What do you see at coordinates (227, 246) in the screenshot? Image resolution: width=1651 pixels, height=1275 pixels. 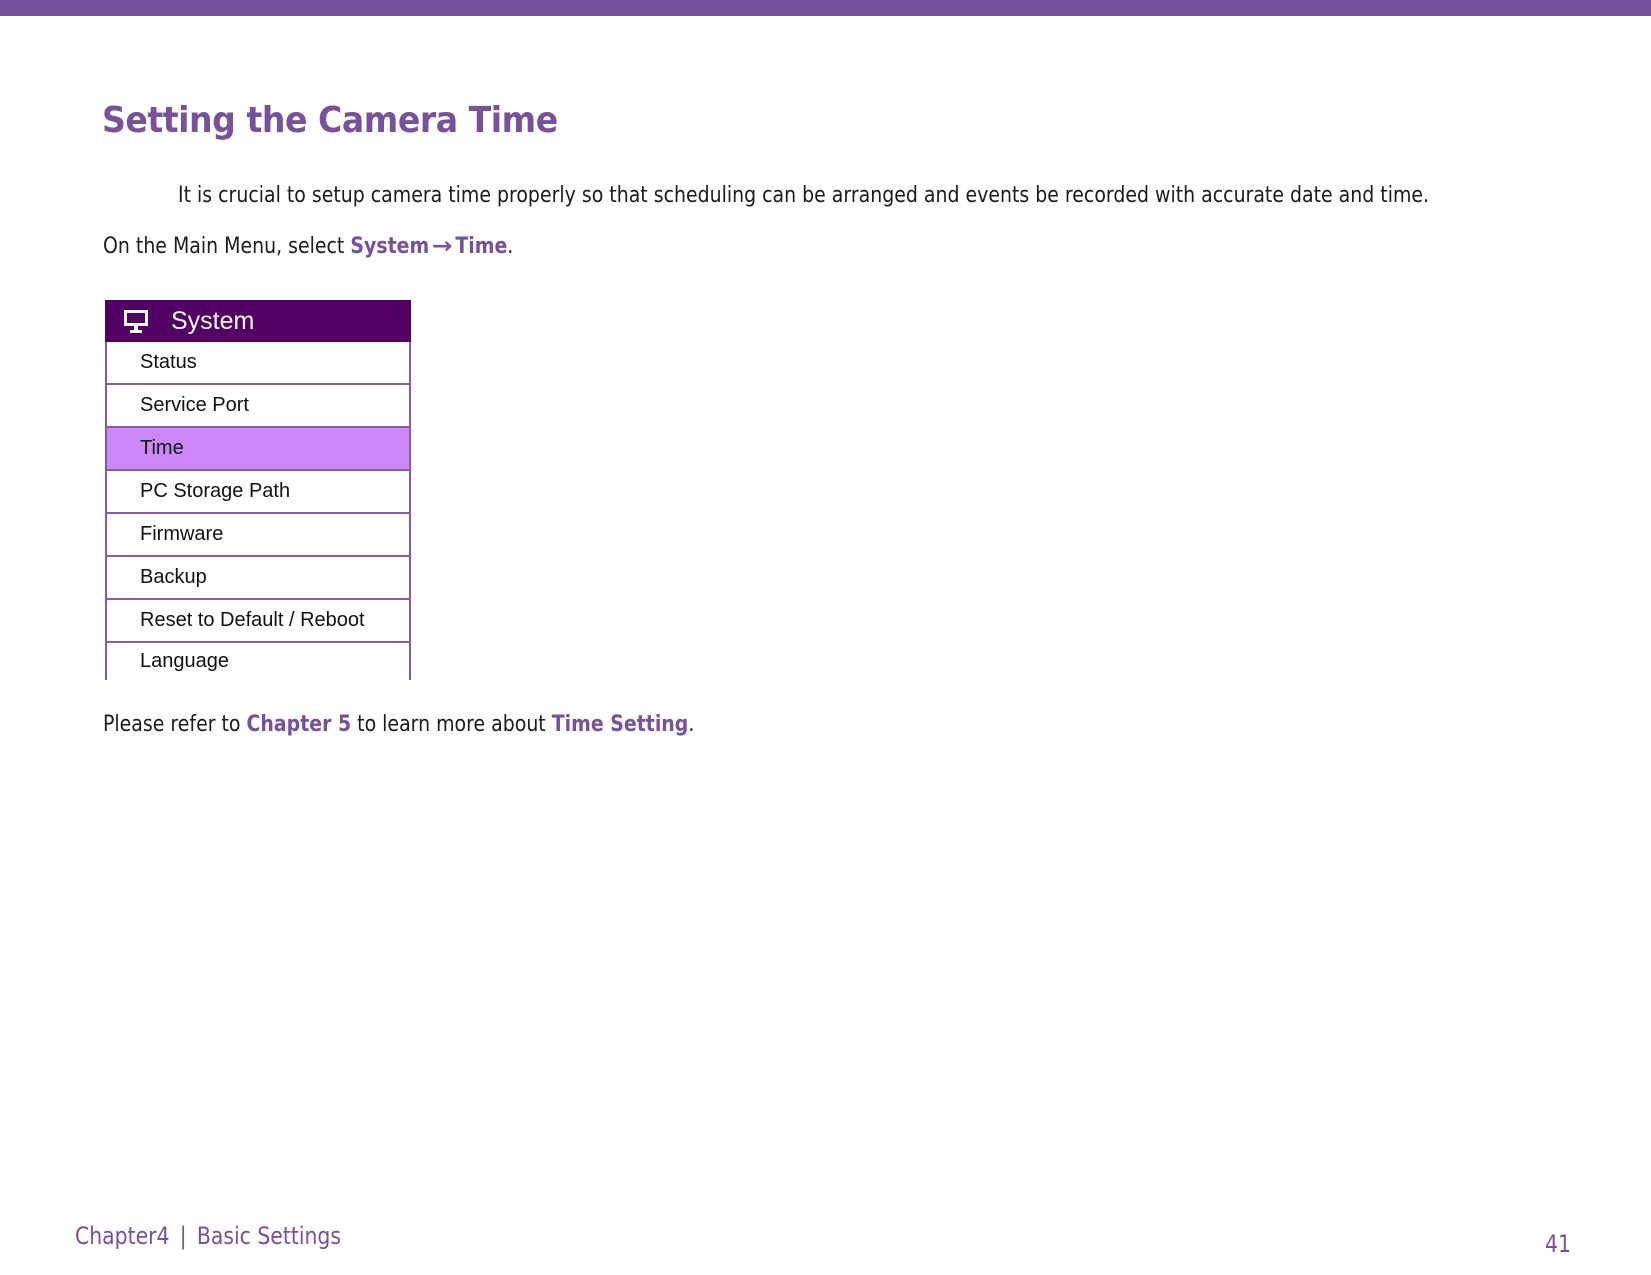 I see `instruction-prefix: On the Main Menu, select` at bounding box center [227, 246].